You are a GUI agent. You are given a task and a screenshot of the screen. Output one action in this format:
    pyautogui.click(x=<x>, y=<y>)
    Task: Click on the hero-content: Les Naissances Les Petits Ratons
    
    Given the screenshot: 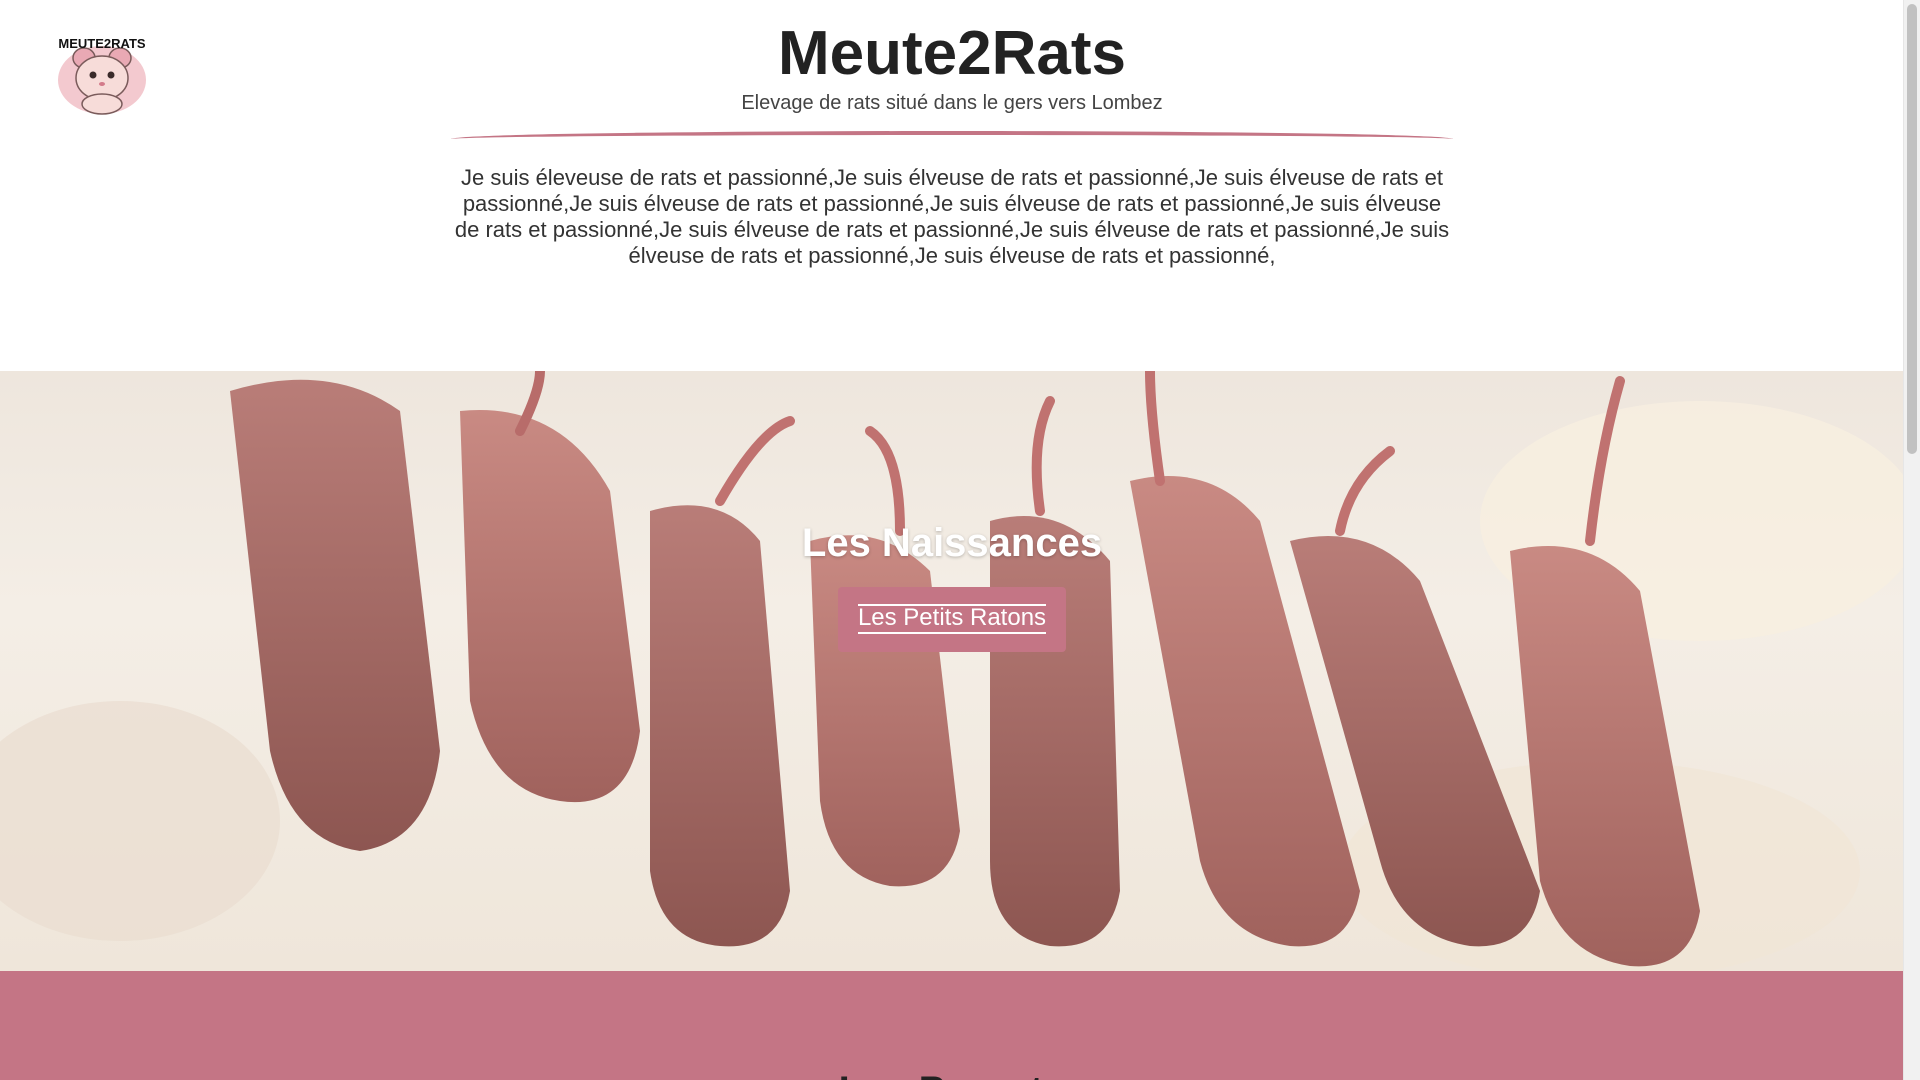 What is the action you would take?
    pyautogui.click(x=952, y=585)
    